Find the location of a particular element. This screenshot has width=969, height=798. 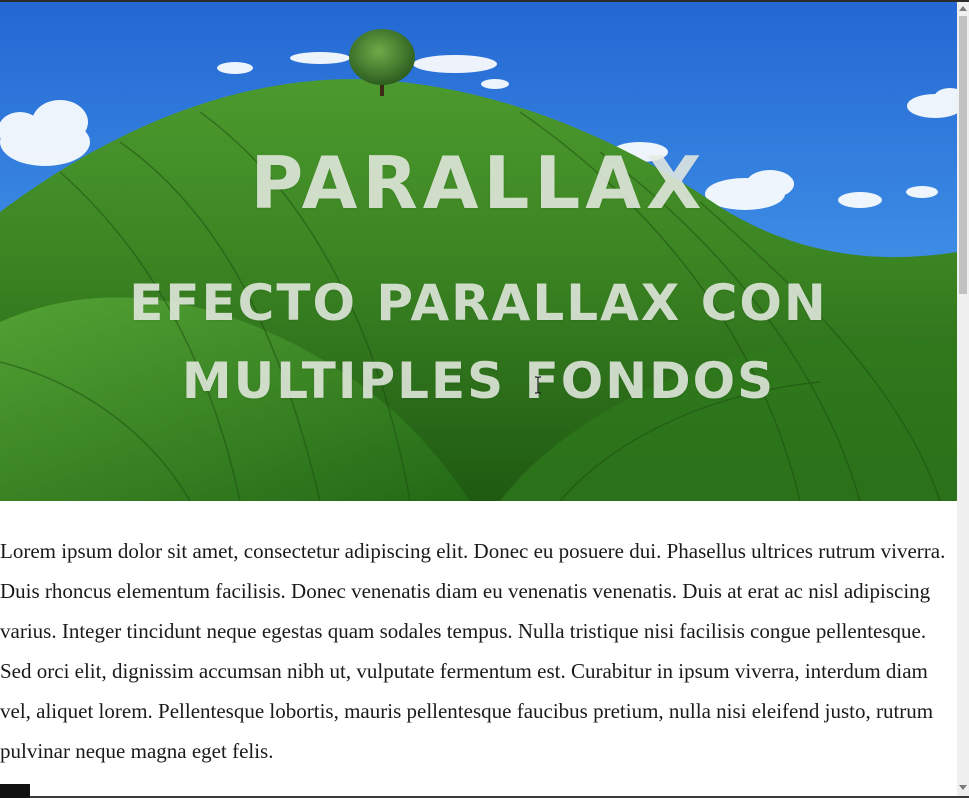

arrow-up-icon is located at coordinates (963, 8).